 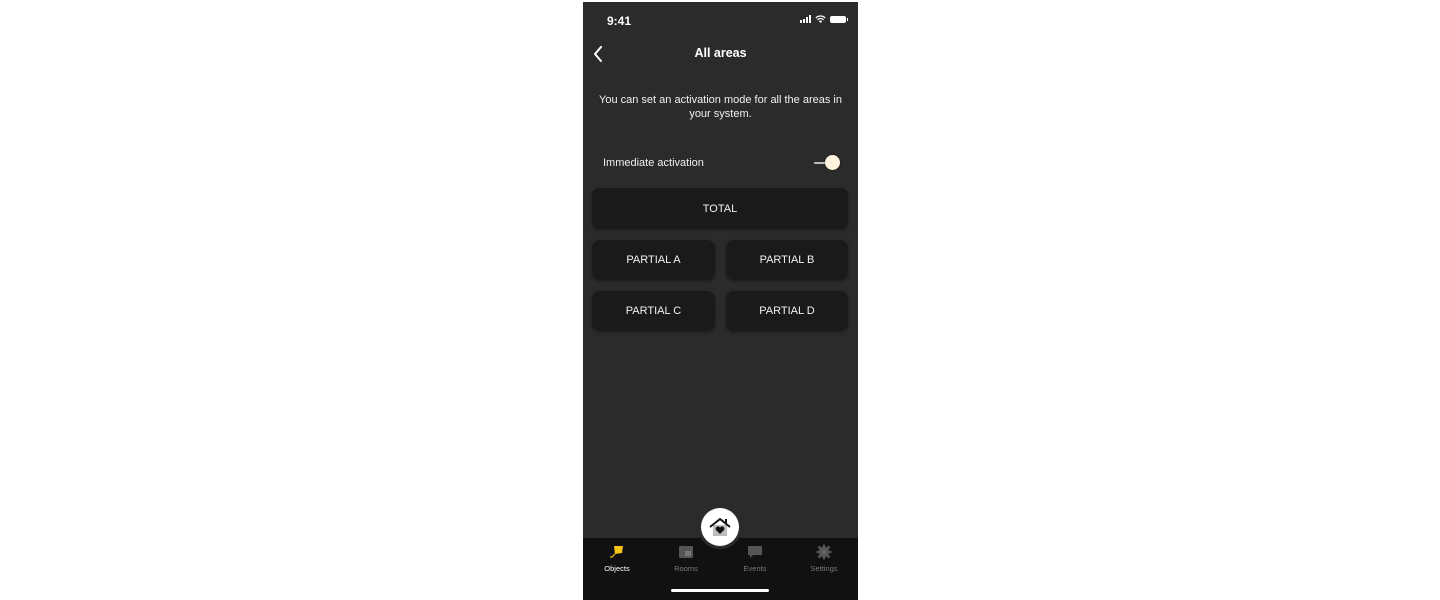 What do you see at coordinates (653, 311) in the screenshot?
I see `partial-c-button: PARTIAL C` at bounding box center [653, 311].